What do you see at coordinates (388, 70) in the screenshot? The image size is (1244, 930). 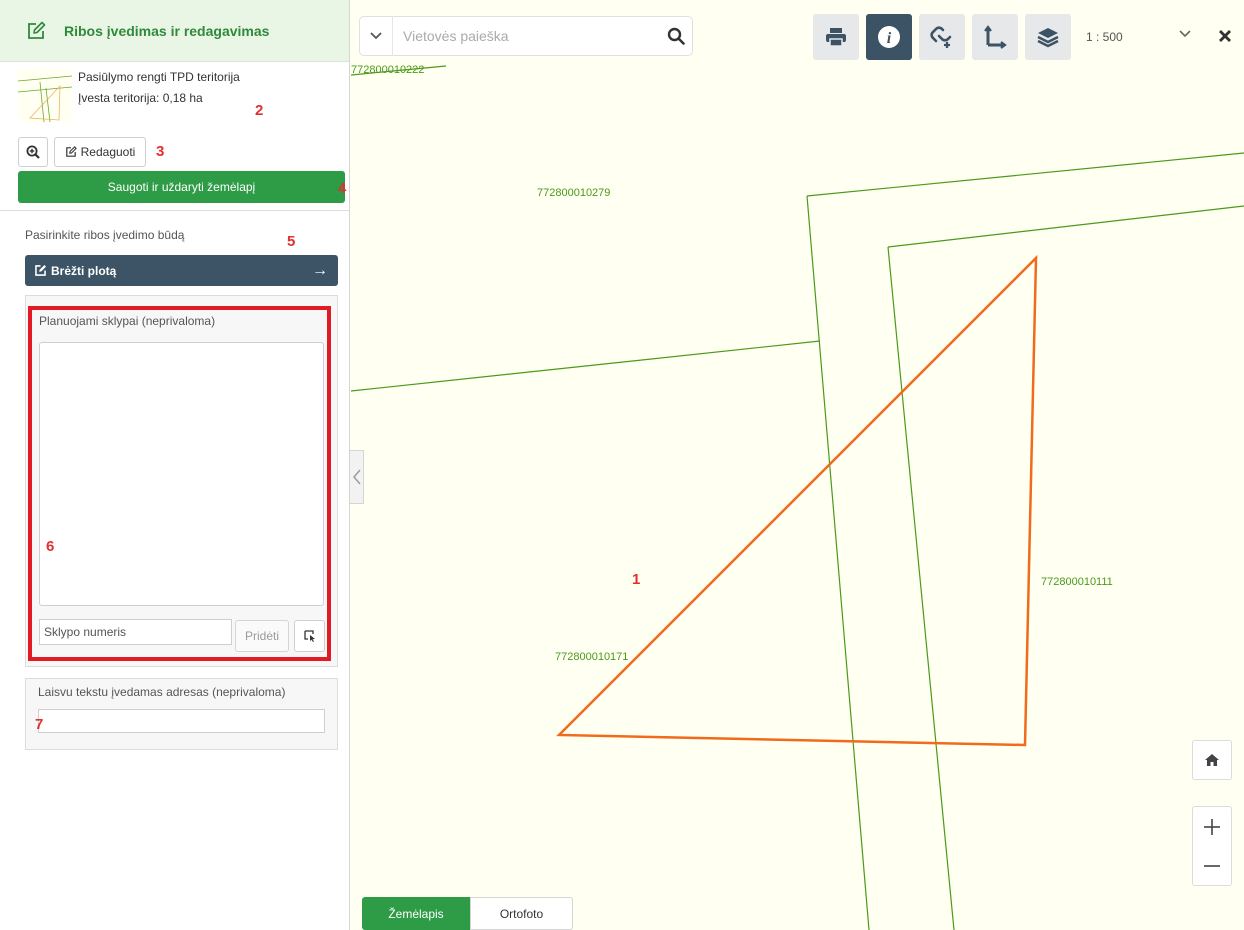 I see `parcel-label: 772800010222` at bounding box center [388, 70].